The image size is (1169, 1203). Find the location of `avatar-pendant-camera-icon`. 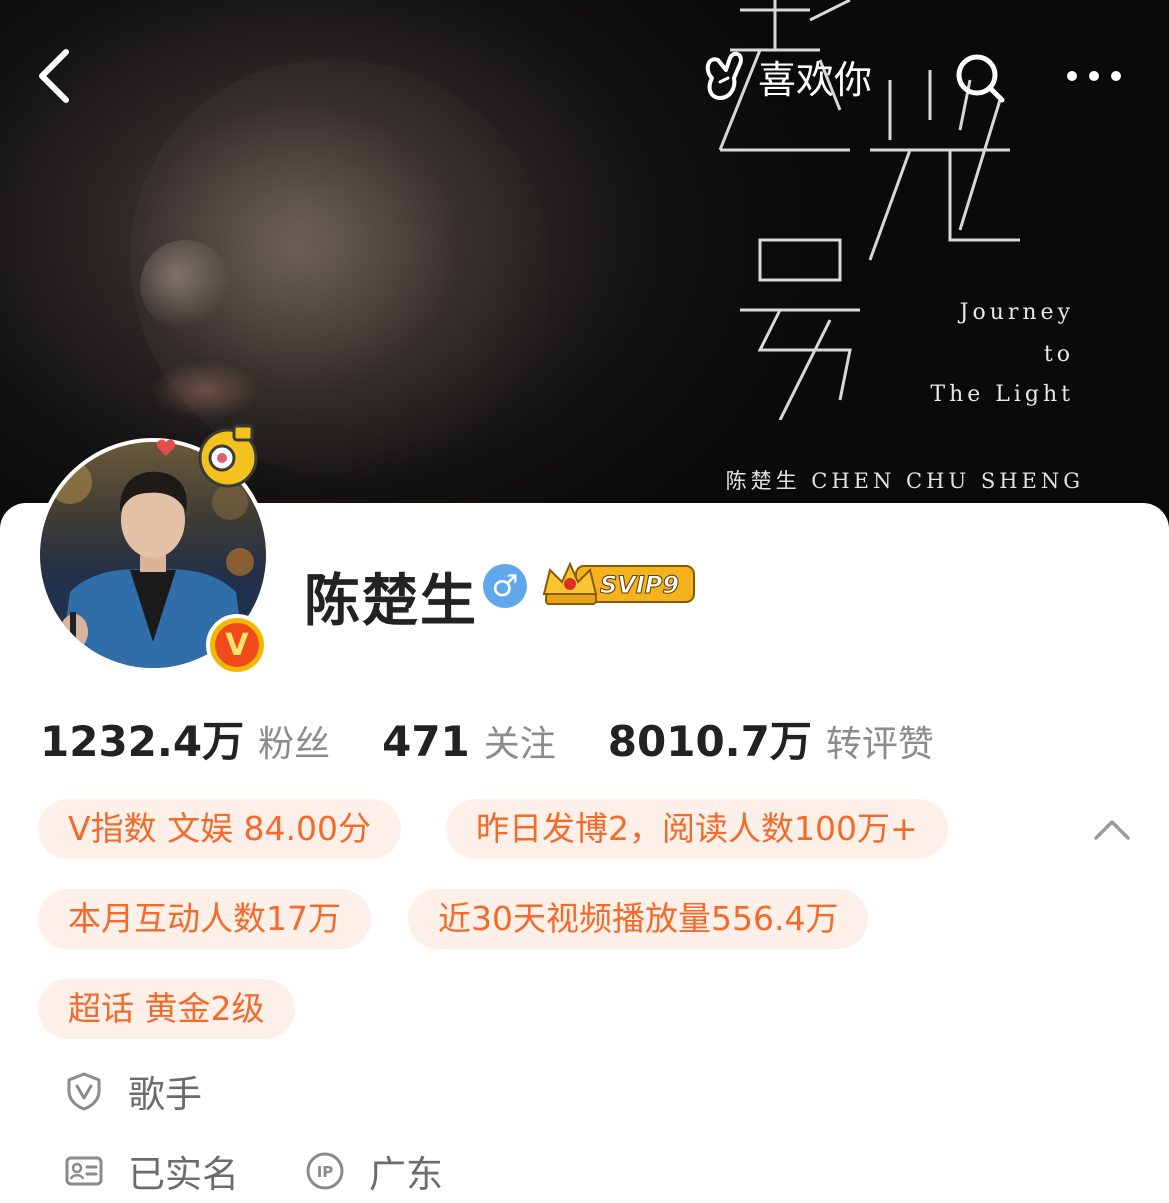

avatar-pendant-camera-icon is located at coordinates (207, 456).